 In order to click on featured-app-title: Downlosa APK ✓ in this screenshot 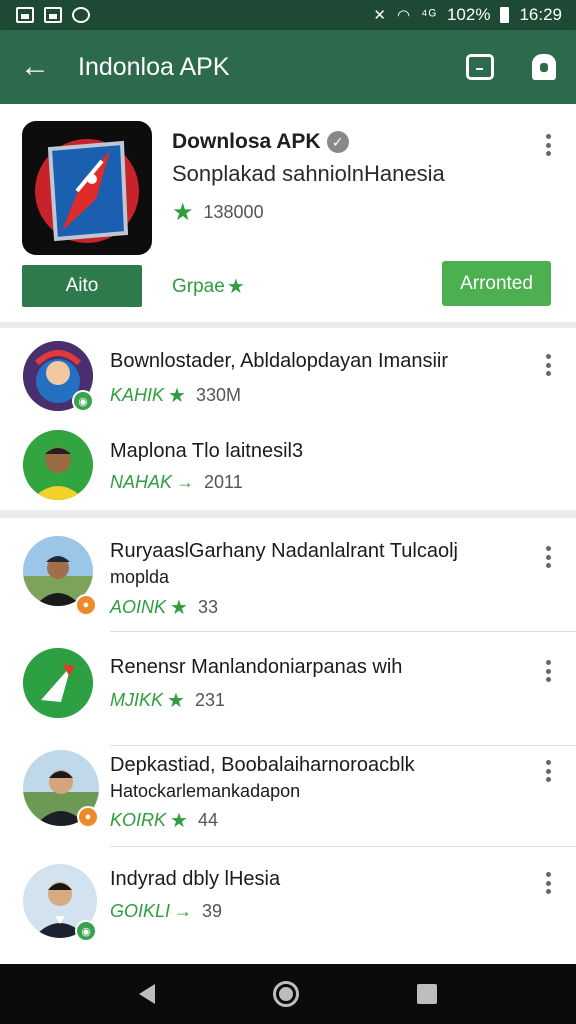, I will do `click(260, 142)`.